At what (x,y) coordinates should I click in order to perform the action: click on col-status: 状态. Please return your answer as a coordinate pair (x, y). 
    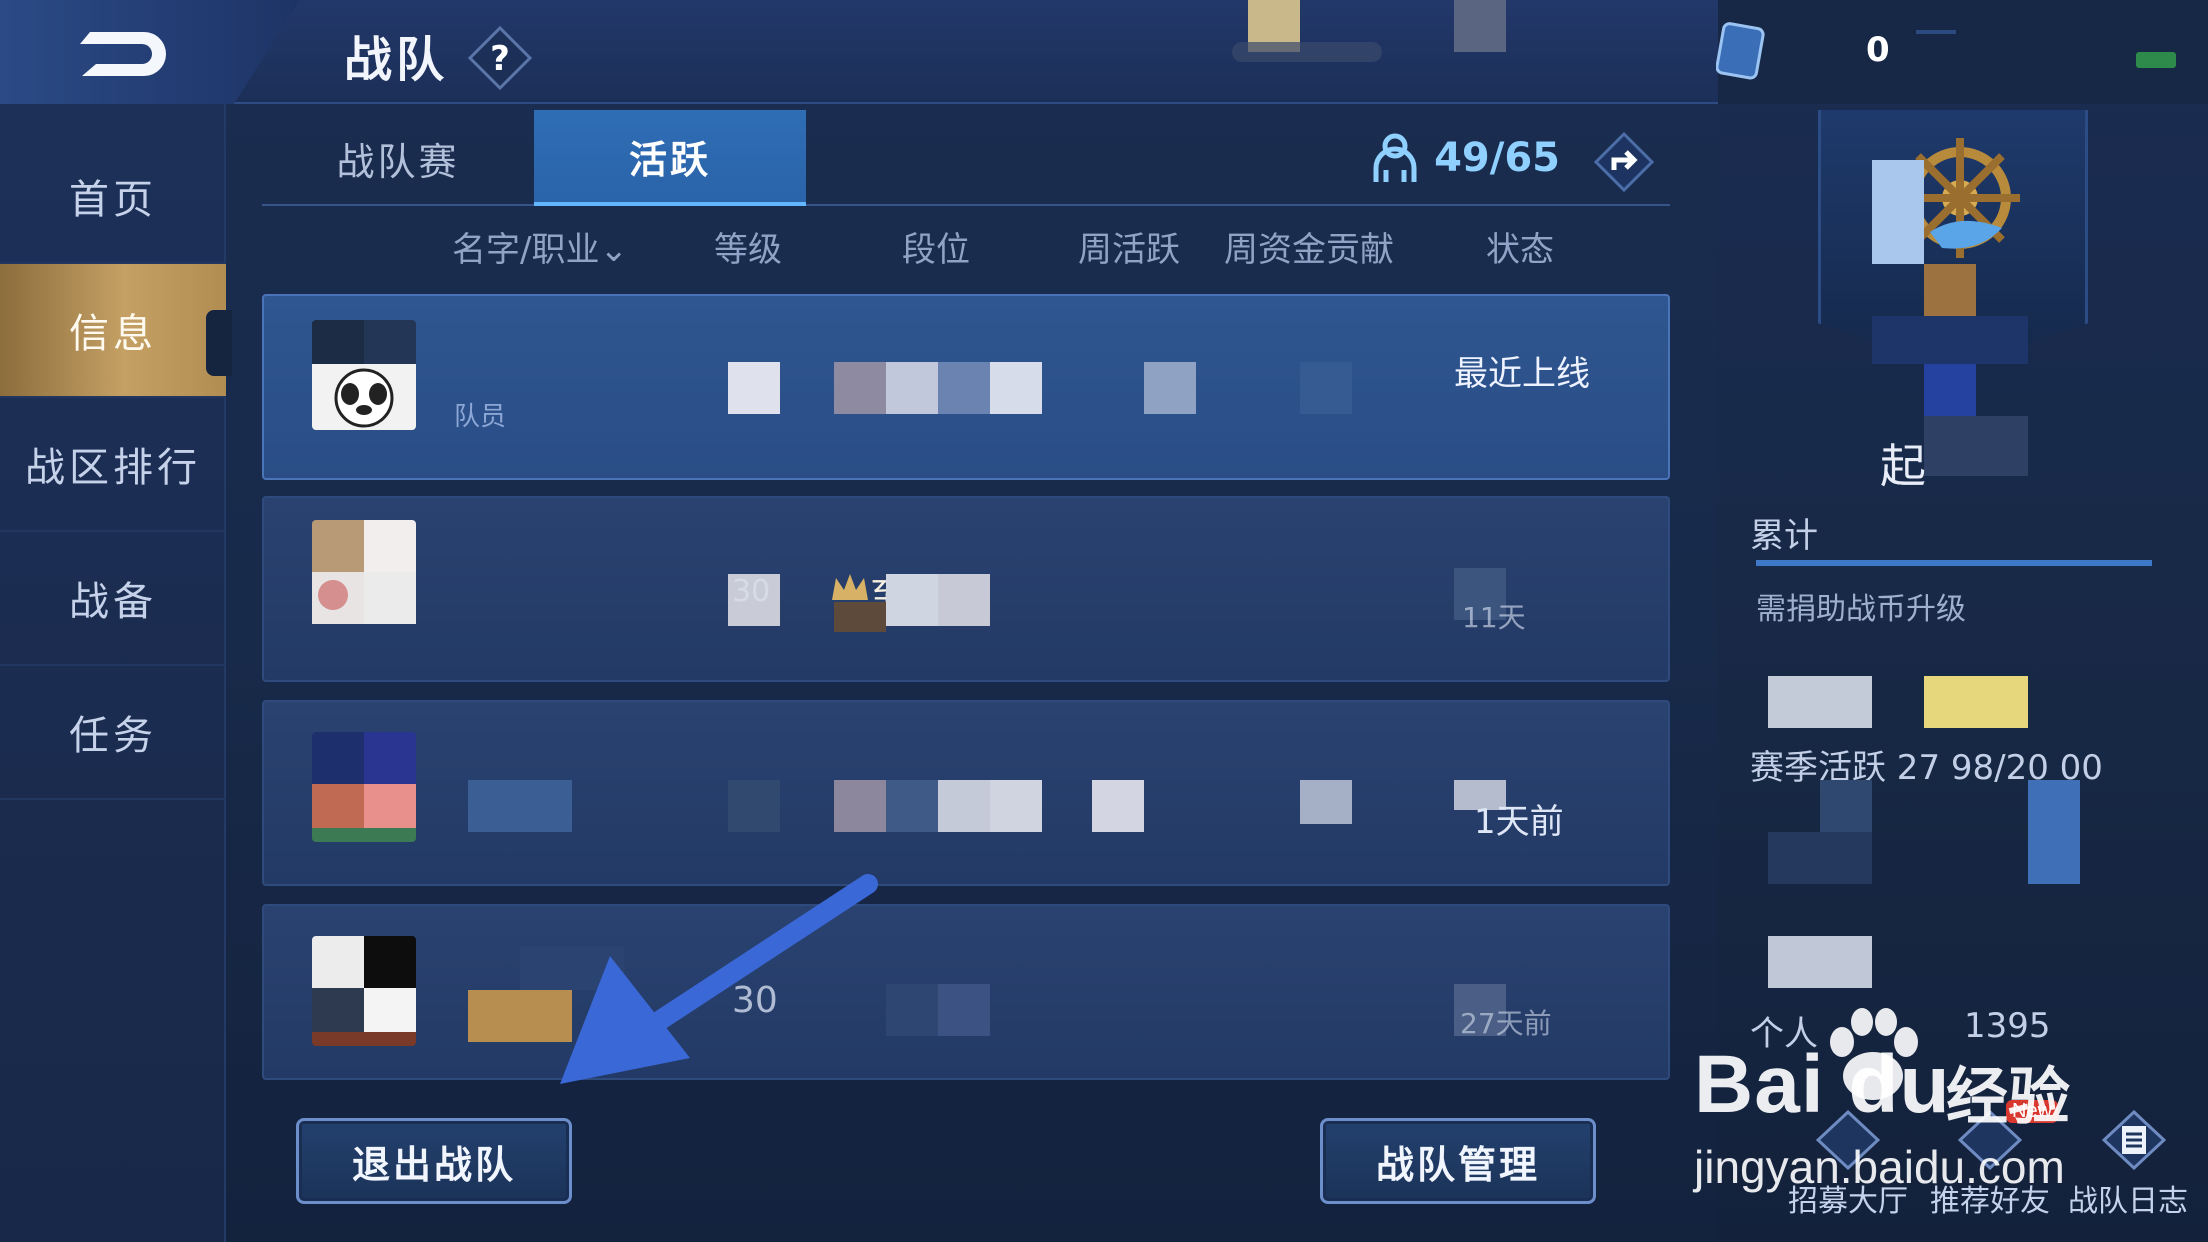
    Looking at the image, I should click on (1520, 250).